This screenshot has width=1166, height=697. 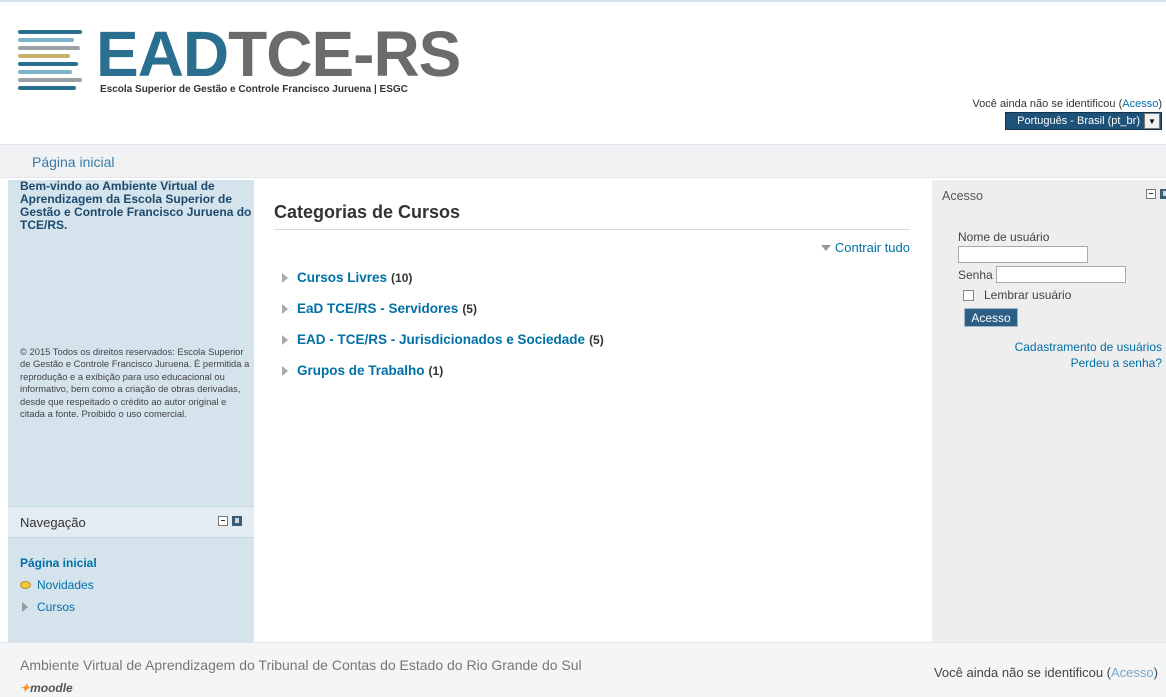 I want to click on language-select: Português - Brasil (pt_br) ▼, so click(x=1083, y=121).